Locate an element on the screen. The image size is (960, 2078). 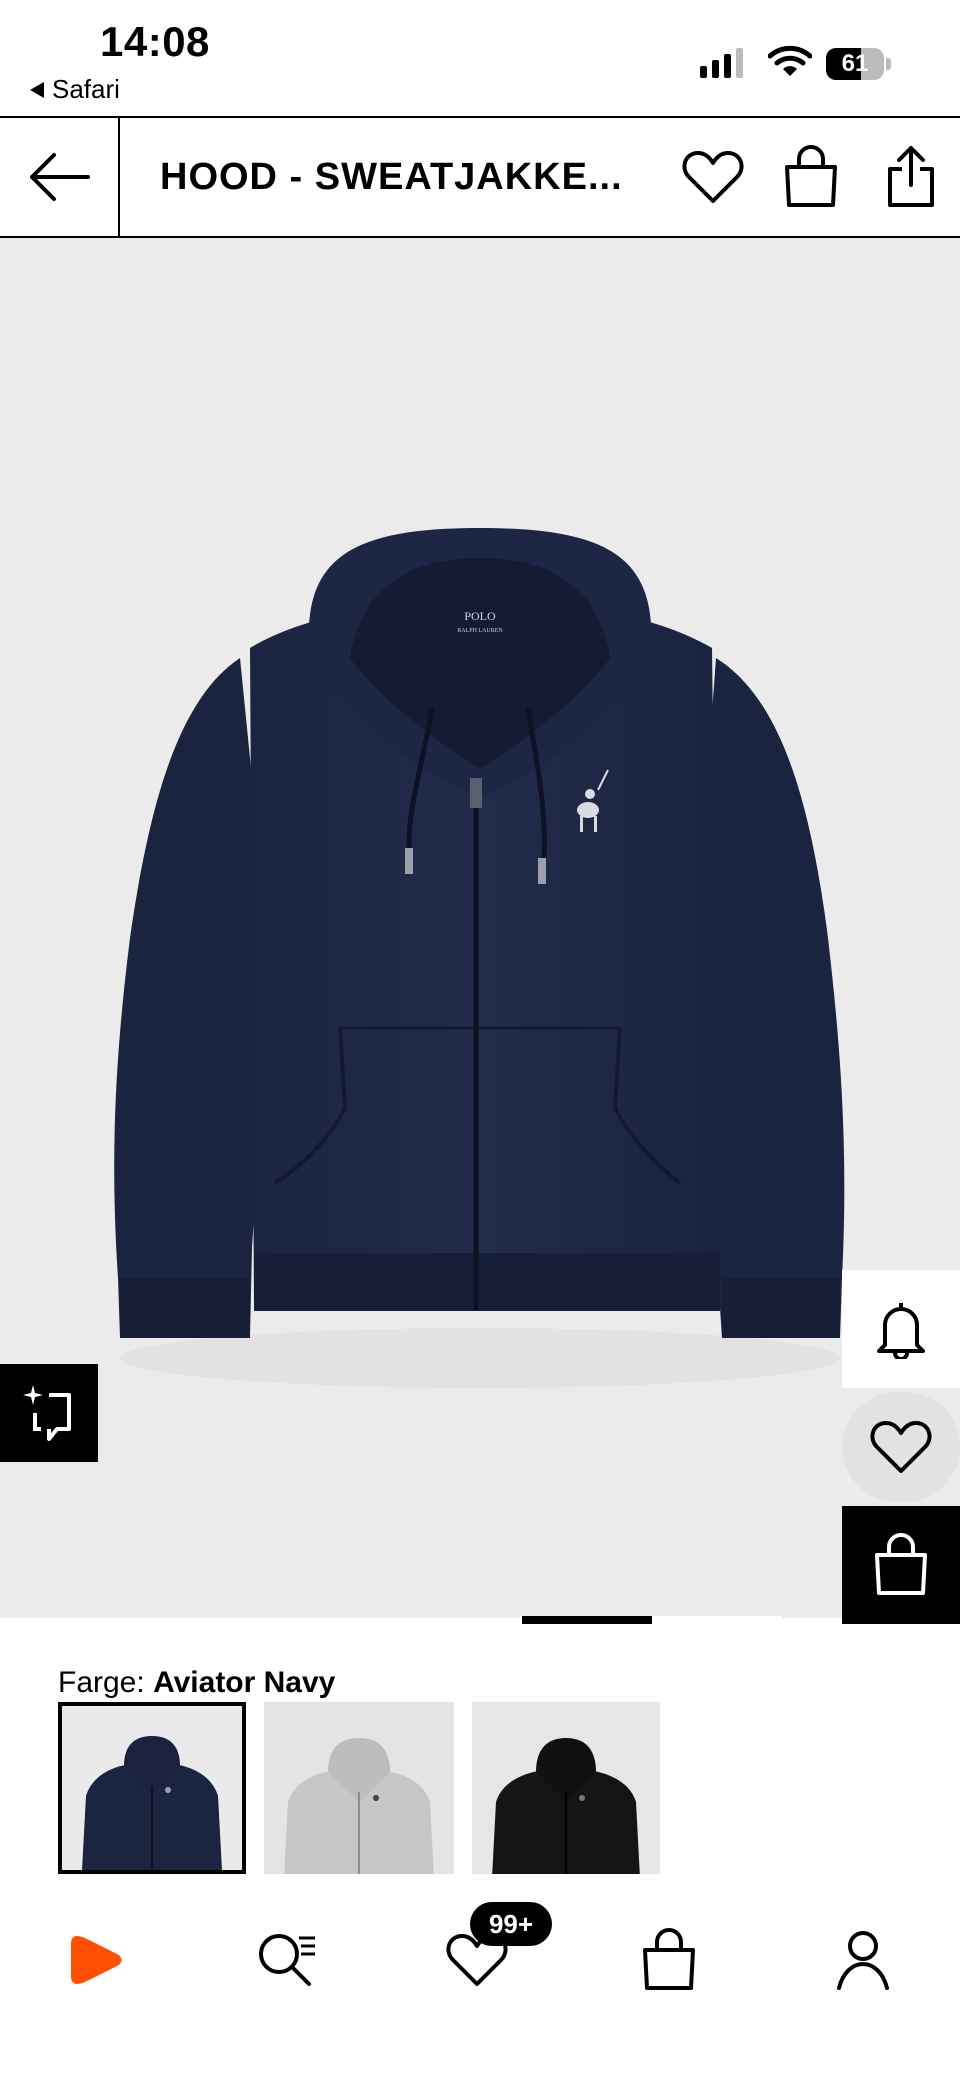
color-swatch-grey is located at coordinates (359, 1790).